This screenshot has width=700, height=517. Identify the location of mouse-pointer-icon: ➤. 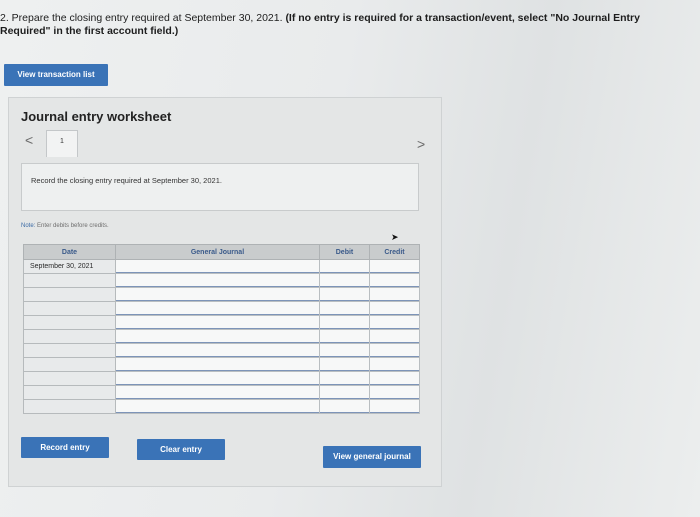
(395, 237).